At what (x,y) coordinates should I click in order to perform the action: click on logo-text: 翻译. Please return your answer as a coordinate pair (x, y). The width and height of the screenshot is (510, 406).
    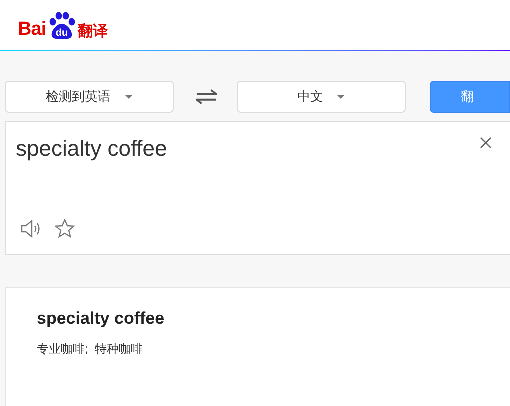
    Looking at the image, I should click on (93, 31).